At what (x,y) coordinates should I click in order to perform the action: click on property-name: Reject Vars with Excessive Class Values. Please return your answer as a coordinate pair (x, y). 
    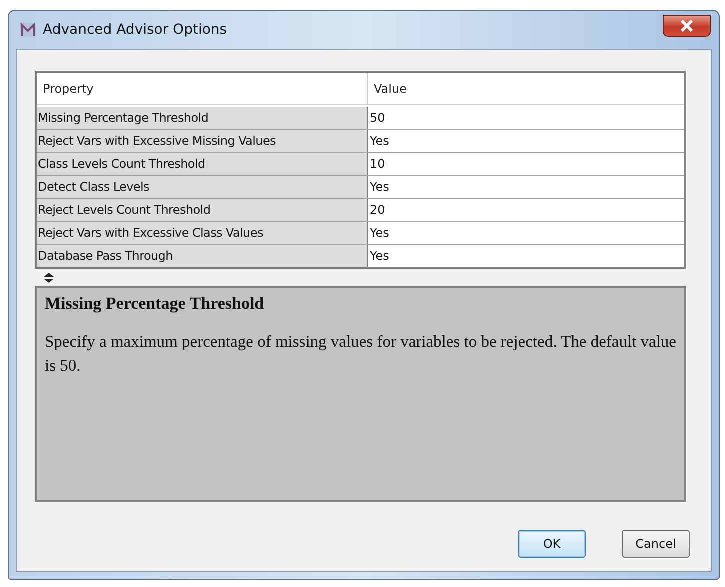
    Looking at the image, I should click on (202, 233).